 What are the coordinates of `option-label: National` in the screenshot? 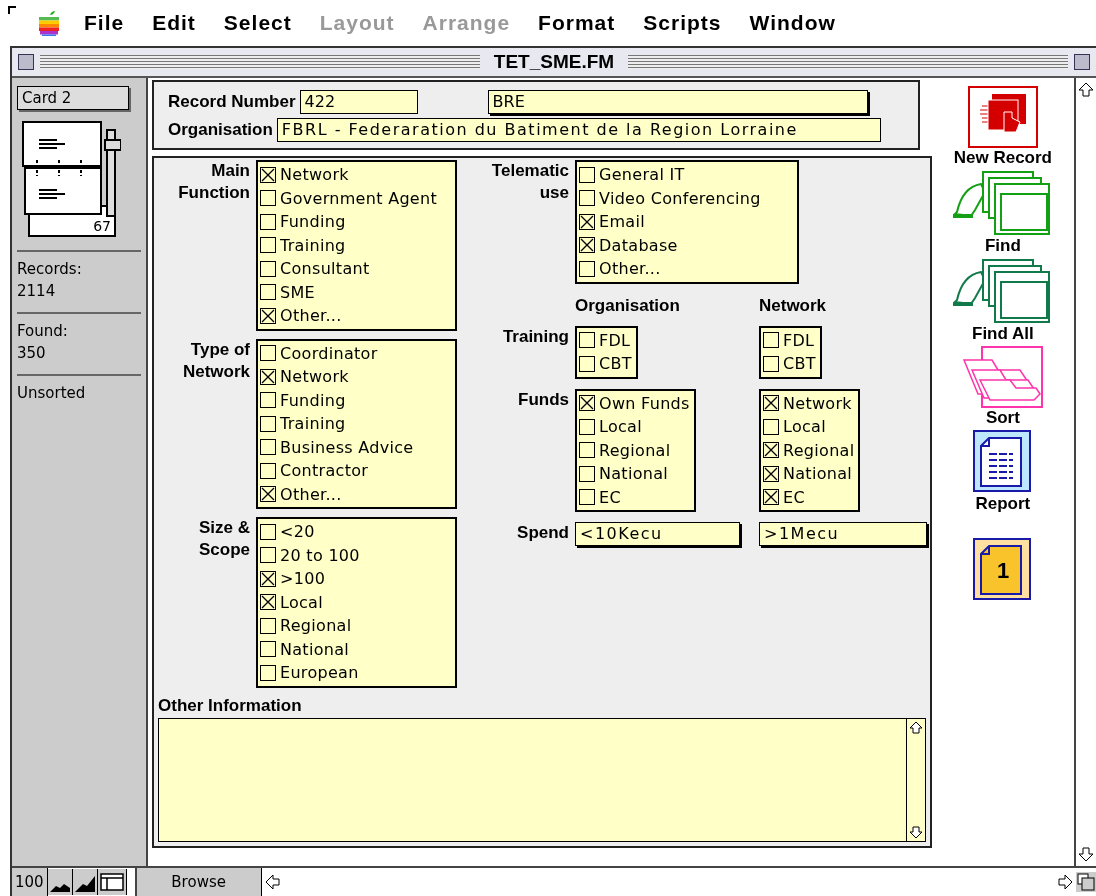 It's located at (634, 474).